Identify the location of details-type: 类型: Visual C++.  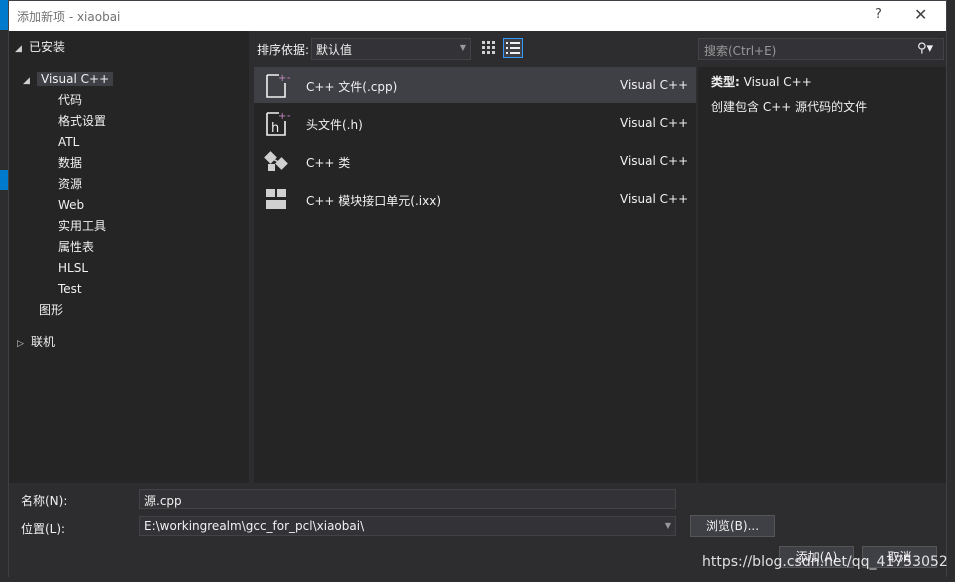
(761, 81).